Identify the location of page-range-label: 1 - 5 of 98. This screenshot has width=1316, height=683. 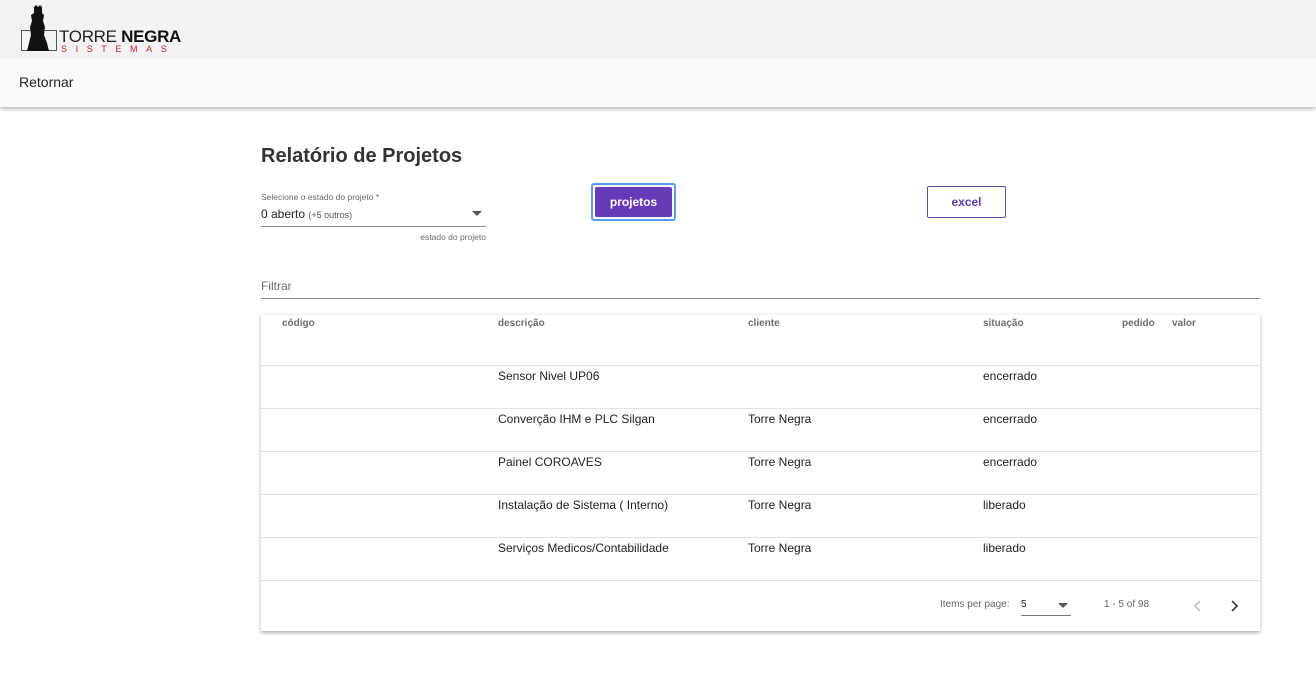
(1127, 604).